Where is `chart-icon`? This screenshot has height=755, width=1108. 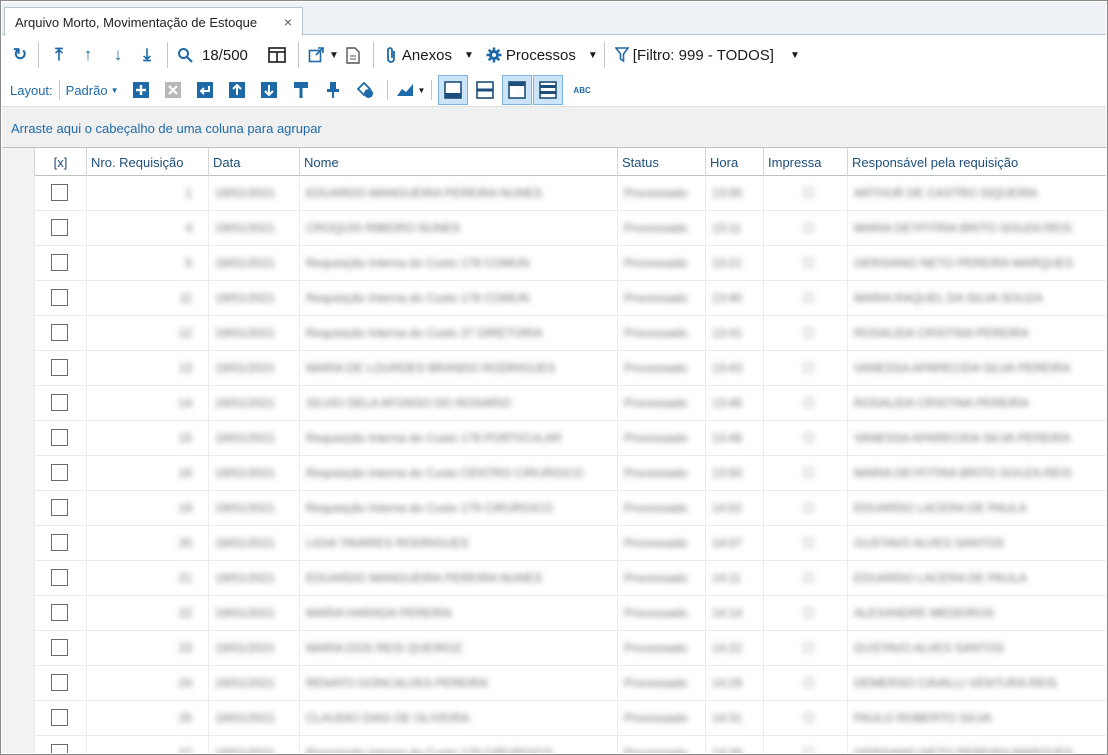 chart-icon is located at coordinates (405, 90).